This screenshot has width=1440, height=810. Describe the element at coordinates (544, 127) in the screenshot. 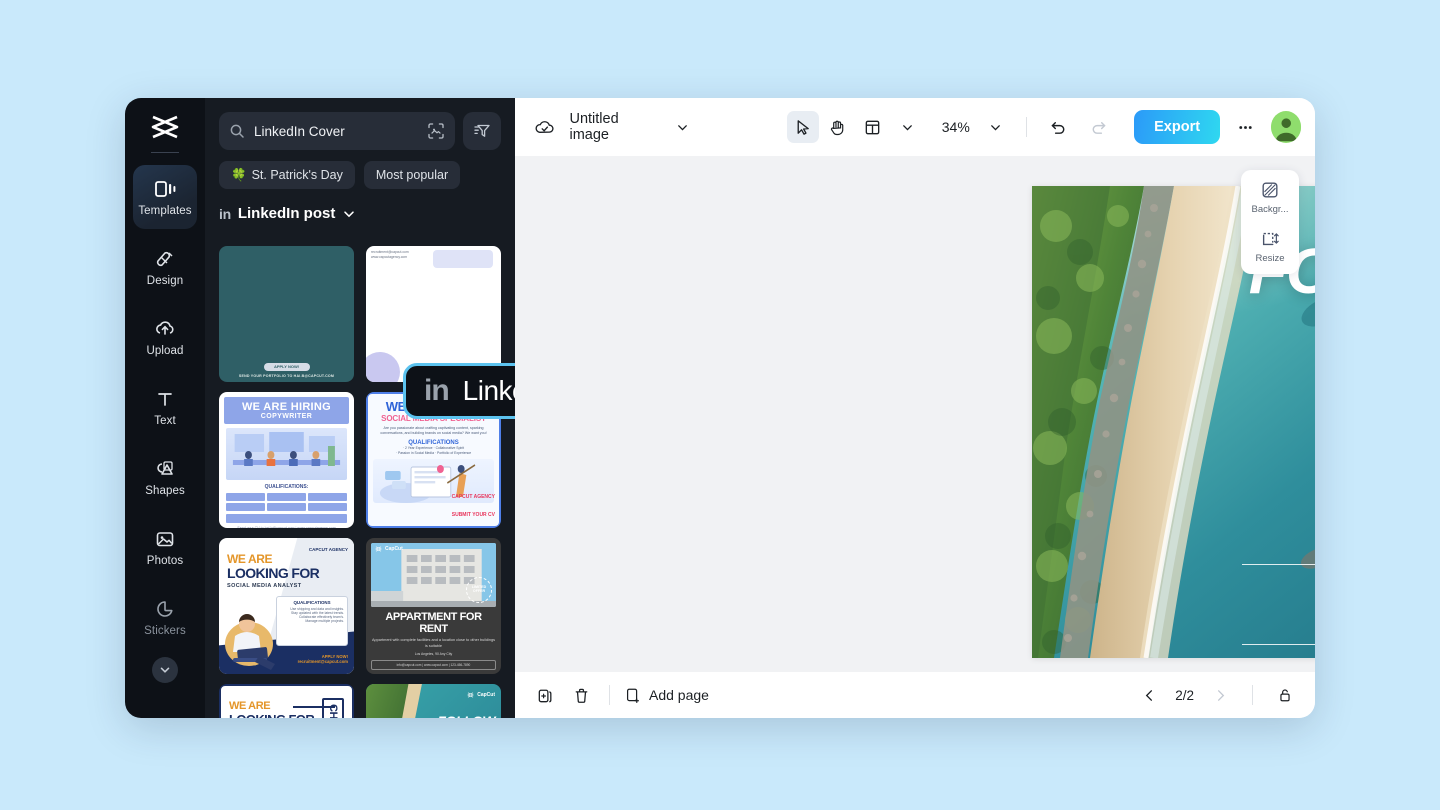

I see `cloud-saved-icon` at that location.